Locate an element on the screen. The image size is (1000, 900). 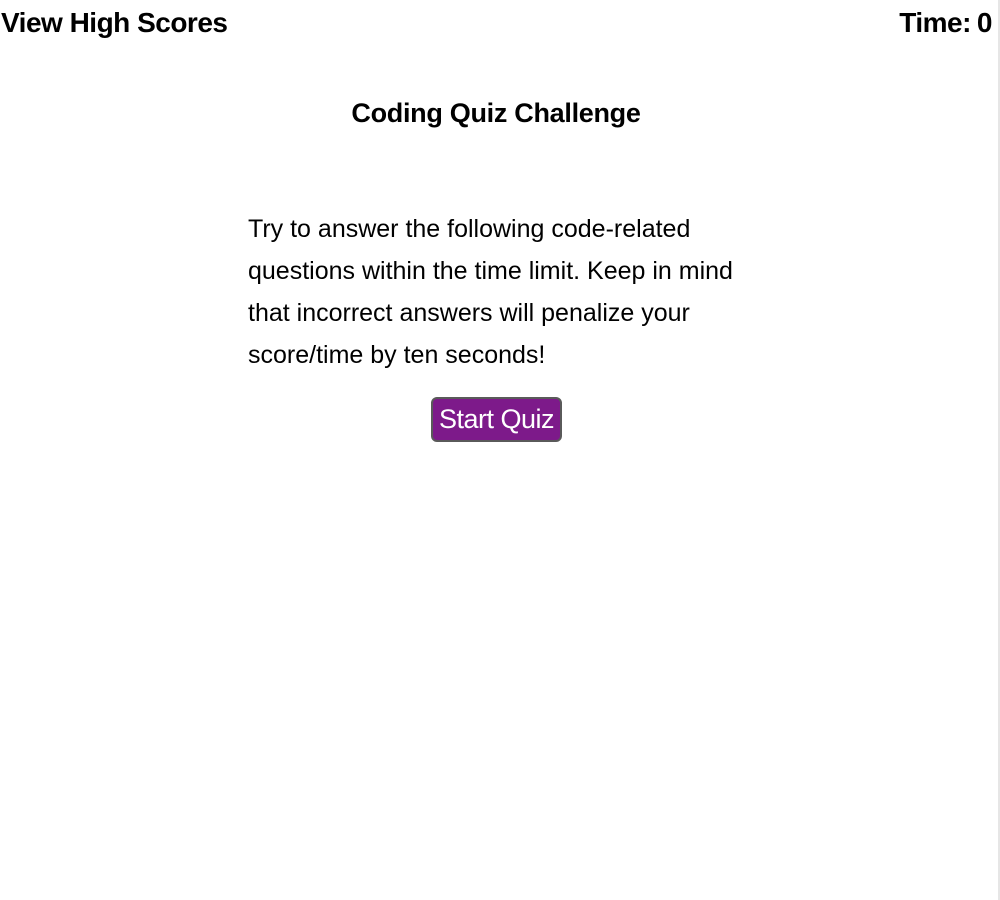
start-quiz-button: Start Quiz is located at coordinates (496, 419).